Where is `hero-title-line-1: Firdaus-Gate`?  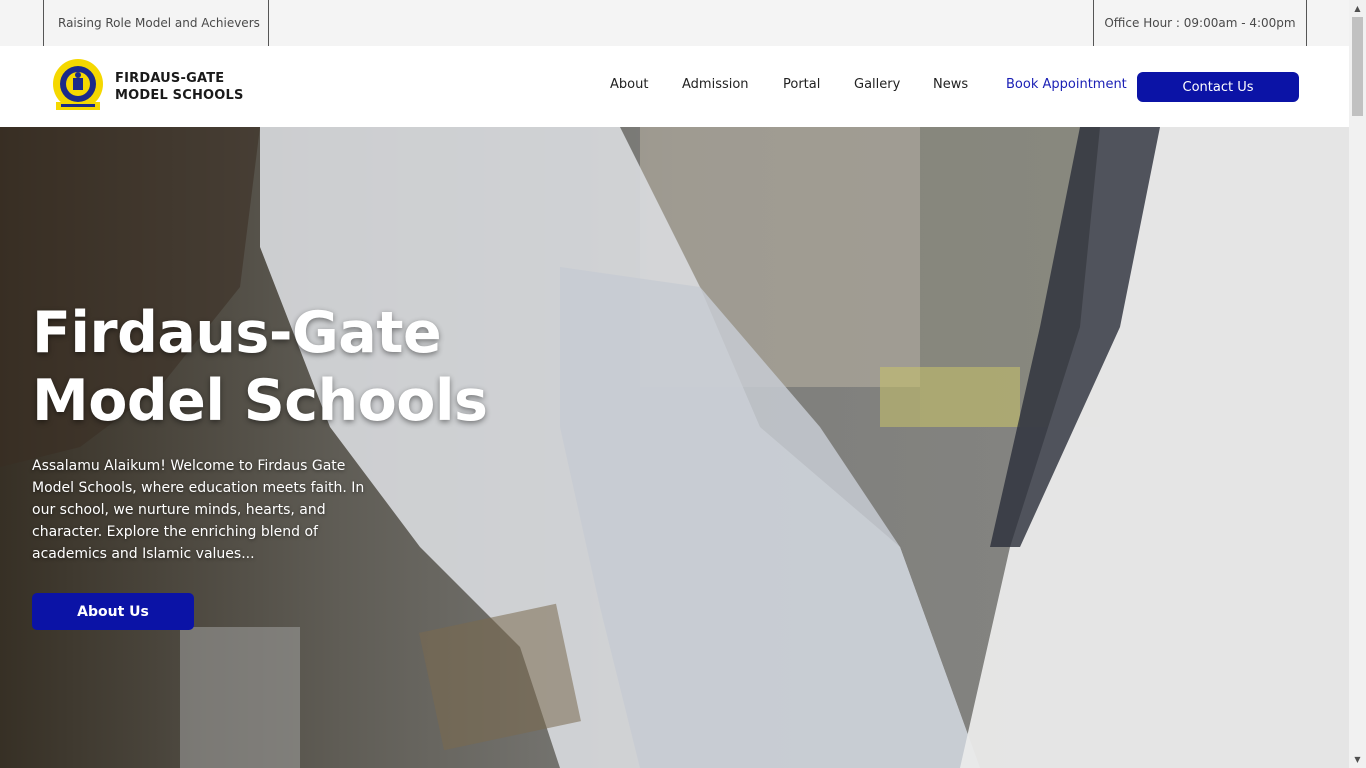
hero-title-line-1: Firdaus-Gate is located at coordinates (237, 333).